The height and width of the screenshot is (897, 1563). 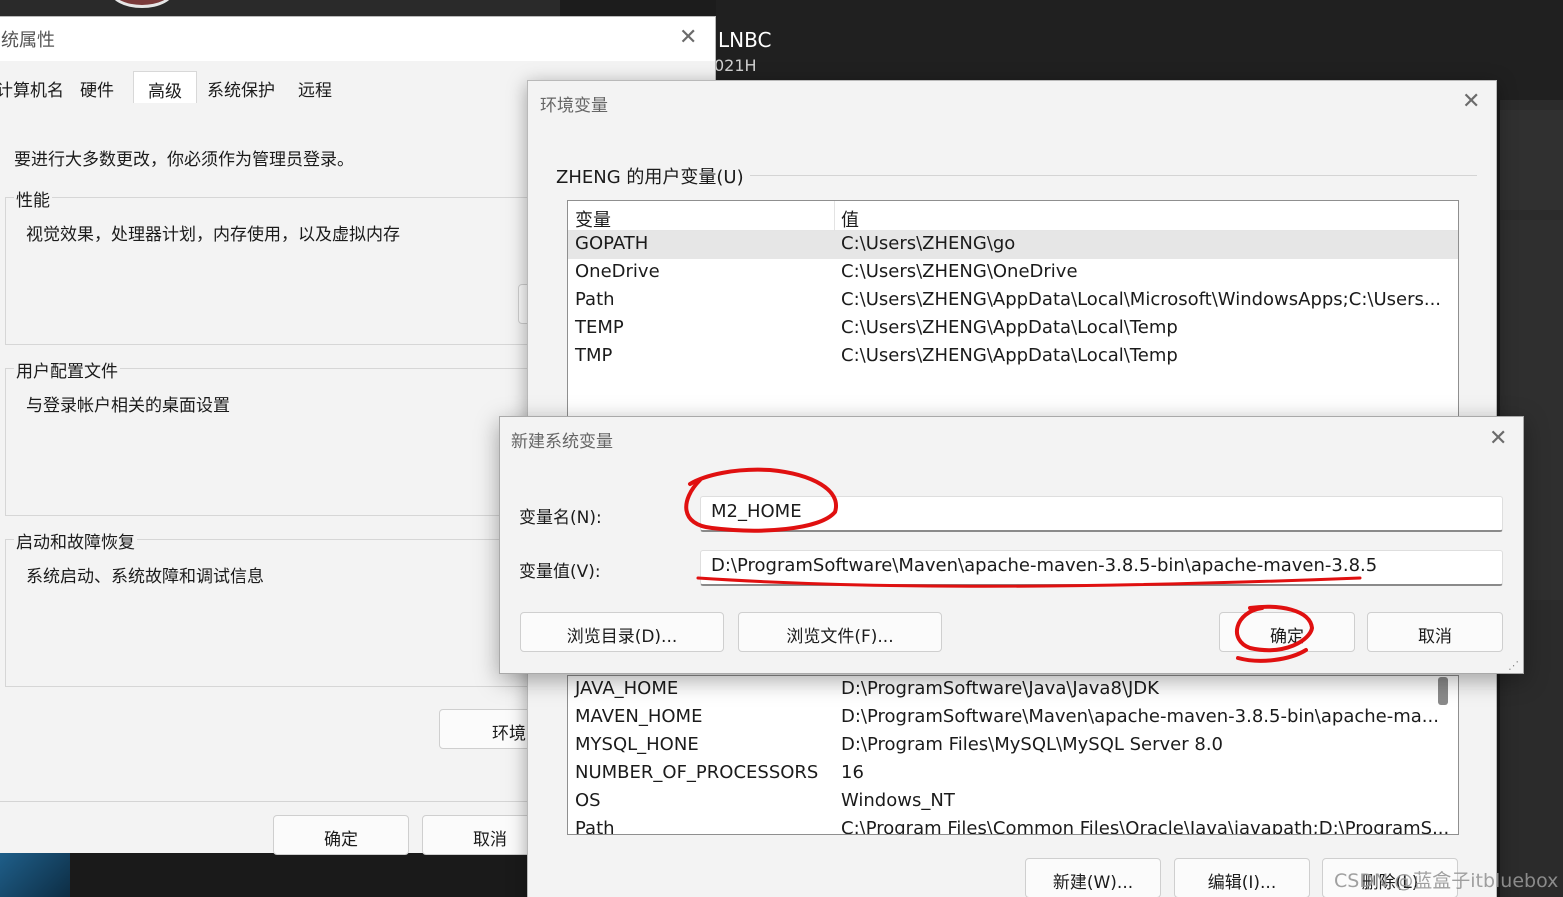 I want to click on row-name: MAVEN_HOME, so click(x=639, y=716).